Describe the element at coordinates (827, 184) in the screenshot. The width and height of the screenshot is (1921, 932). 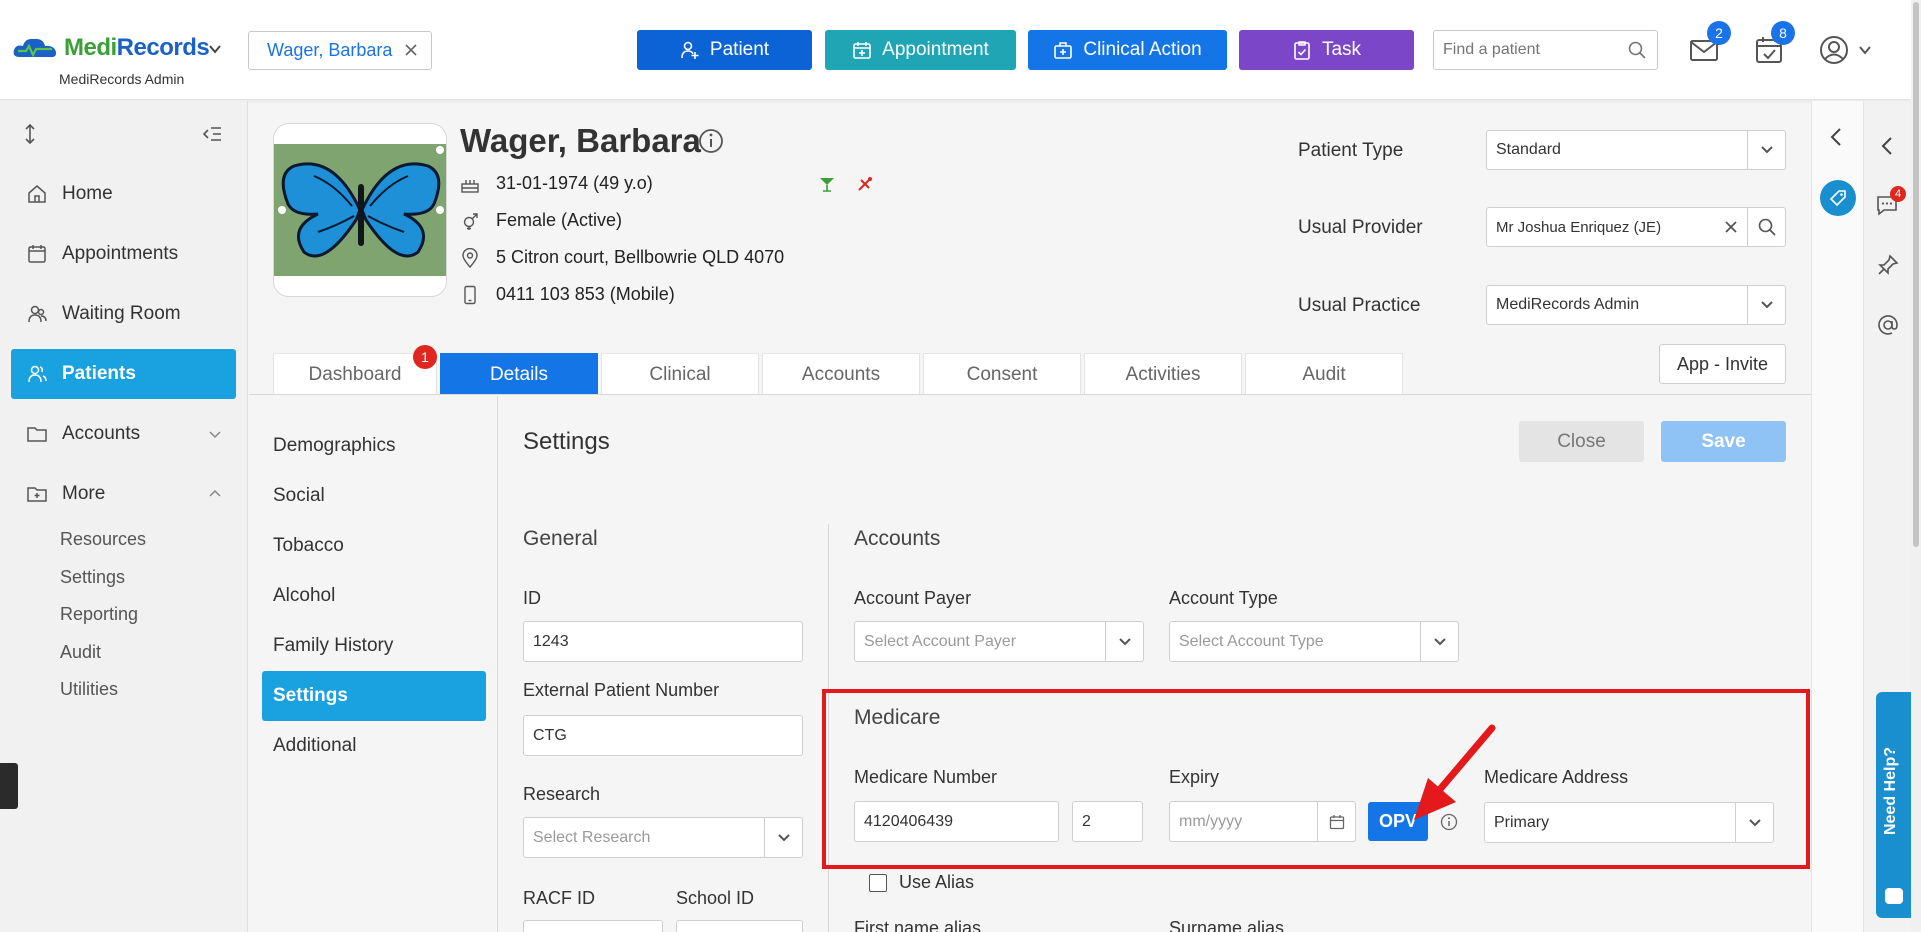
I see `cocktail-alert-icon` at that location.